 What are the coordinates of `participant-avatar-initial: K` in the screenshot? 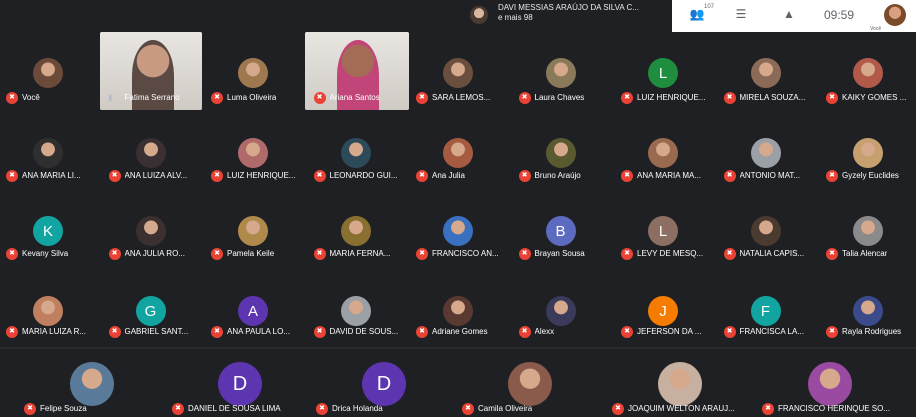 It's located at (48, 231).